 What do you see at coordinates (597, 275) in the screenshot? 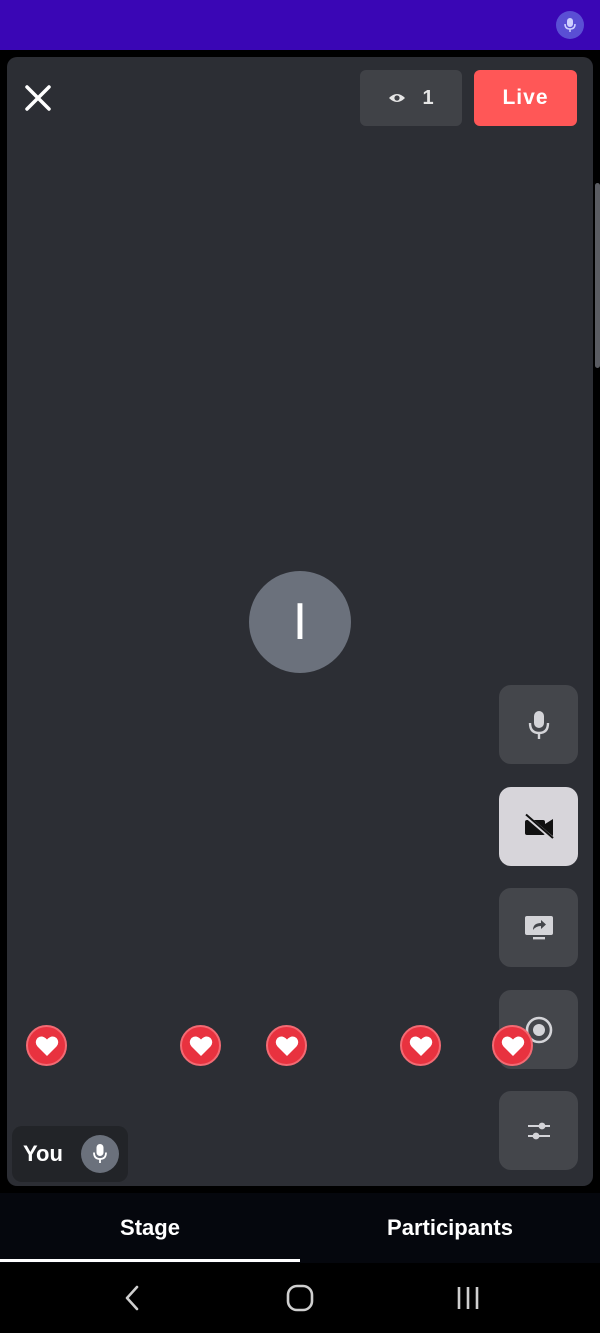
I see `scrollbar-thumb` at bounding box center [597, 275].